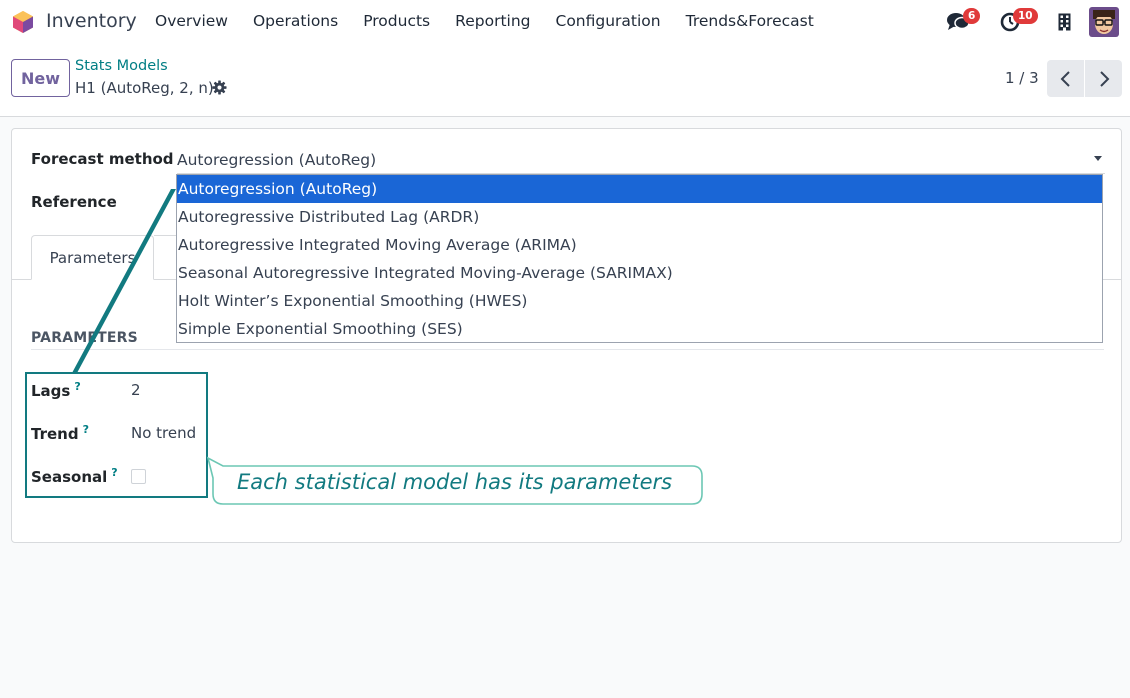  Describe the element at coordinates (163, 433) in the screenshot. I see `trend-value: No trend` at that location.